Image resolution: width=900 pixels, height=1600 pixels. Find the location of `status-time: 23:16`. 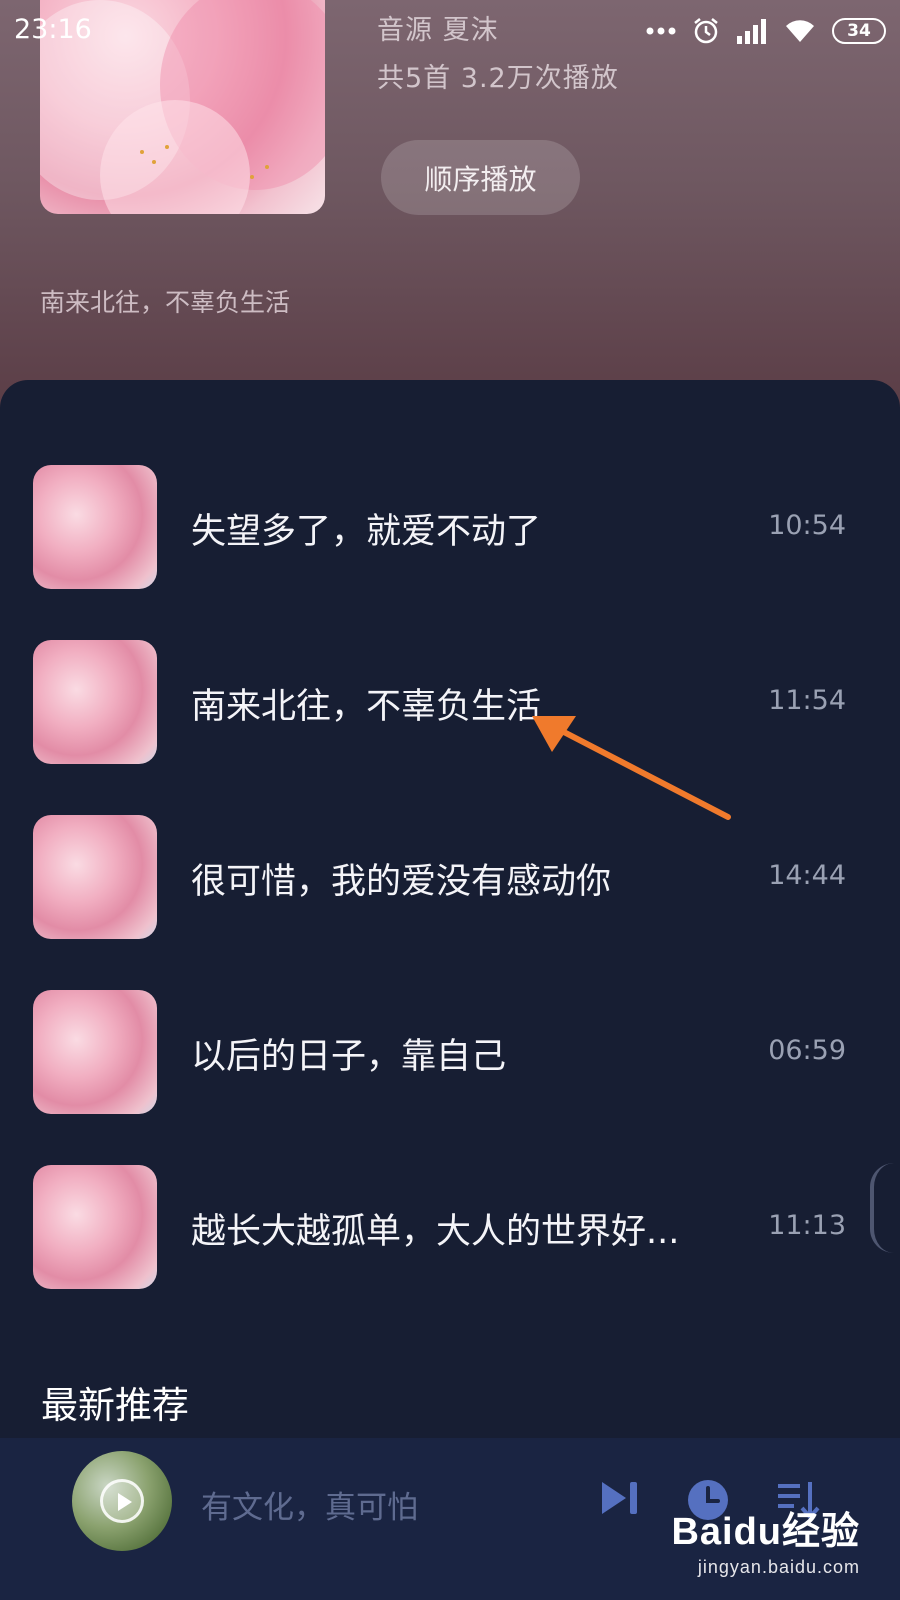

status-time: 23:16 is located at coordinates (53, 29).